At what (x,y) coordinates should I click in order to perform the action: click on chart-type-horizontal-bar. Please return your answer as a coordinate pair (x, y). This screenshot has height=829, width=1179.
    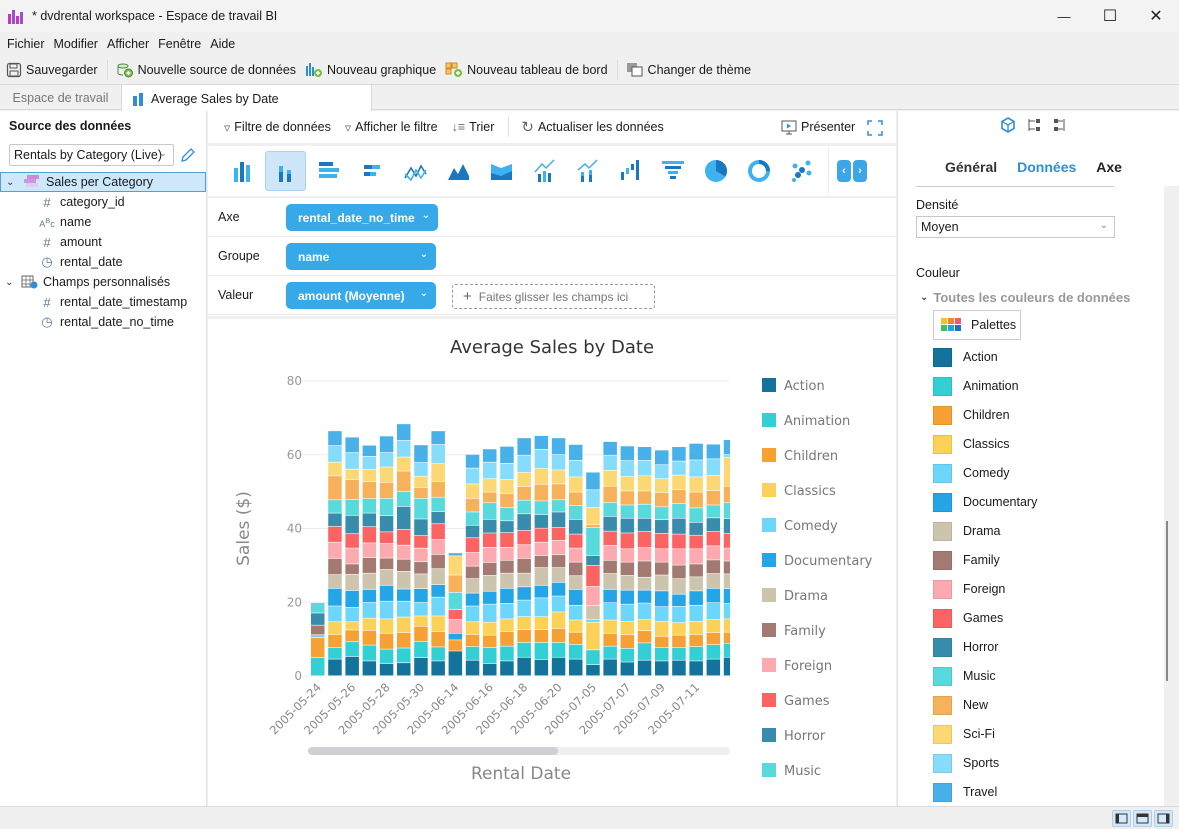
    Looking at the image, I should click on (328, 171).